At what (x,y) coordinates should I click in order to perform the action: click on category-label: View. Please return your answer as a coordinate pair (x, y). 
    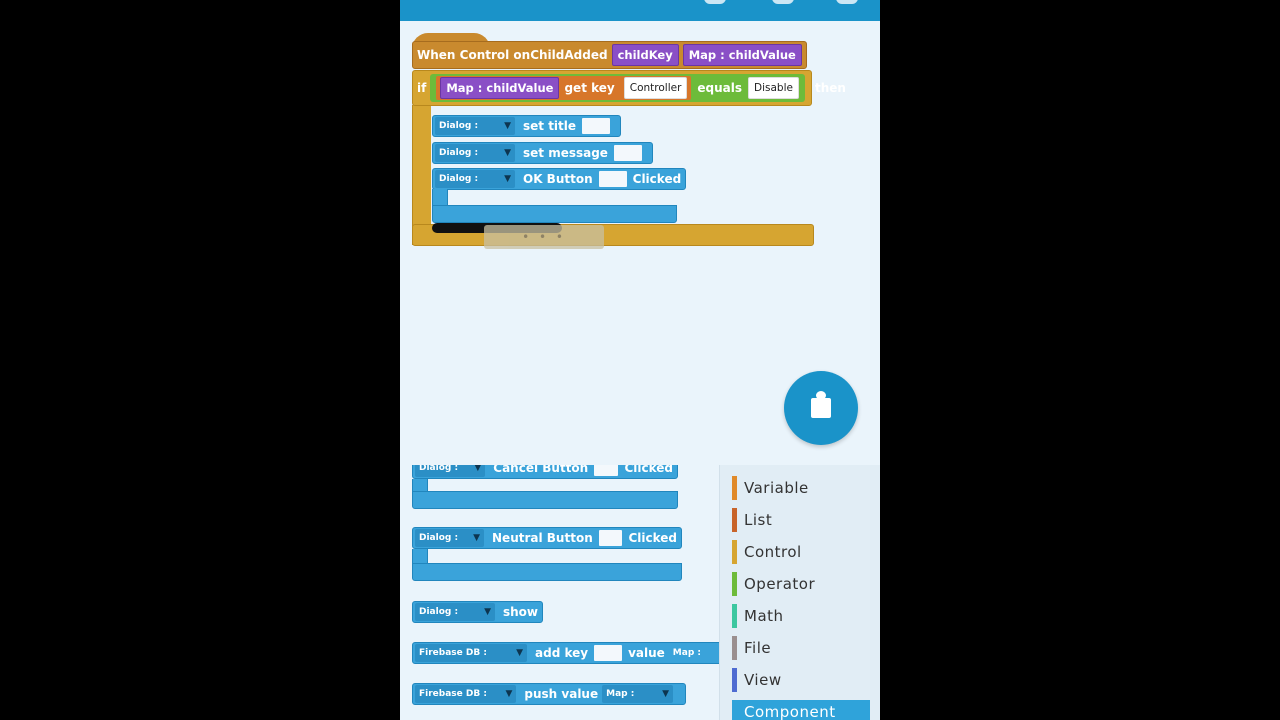
    Looking at the image, I should click on (763, 680).